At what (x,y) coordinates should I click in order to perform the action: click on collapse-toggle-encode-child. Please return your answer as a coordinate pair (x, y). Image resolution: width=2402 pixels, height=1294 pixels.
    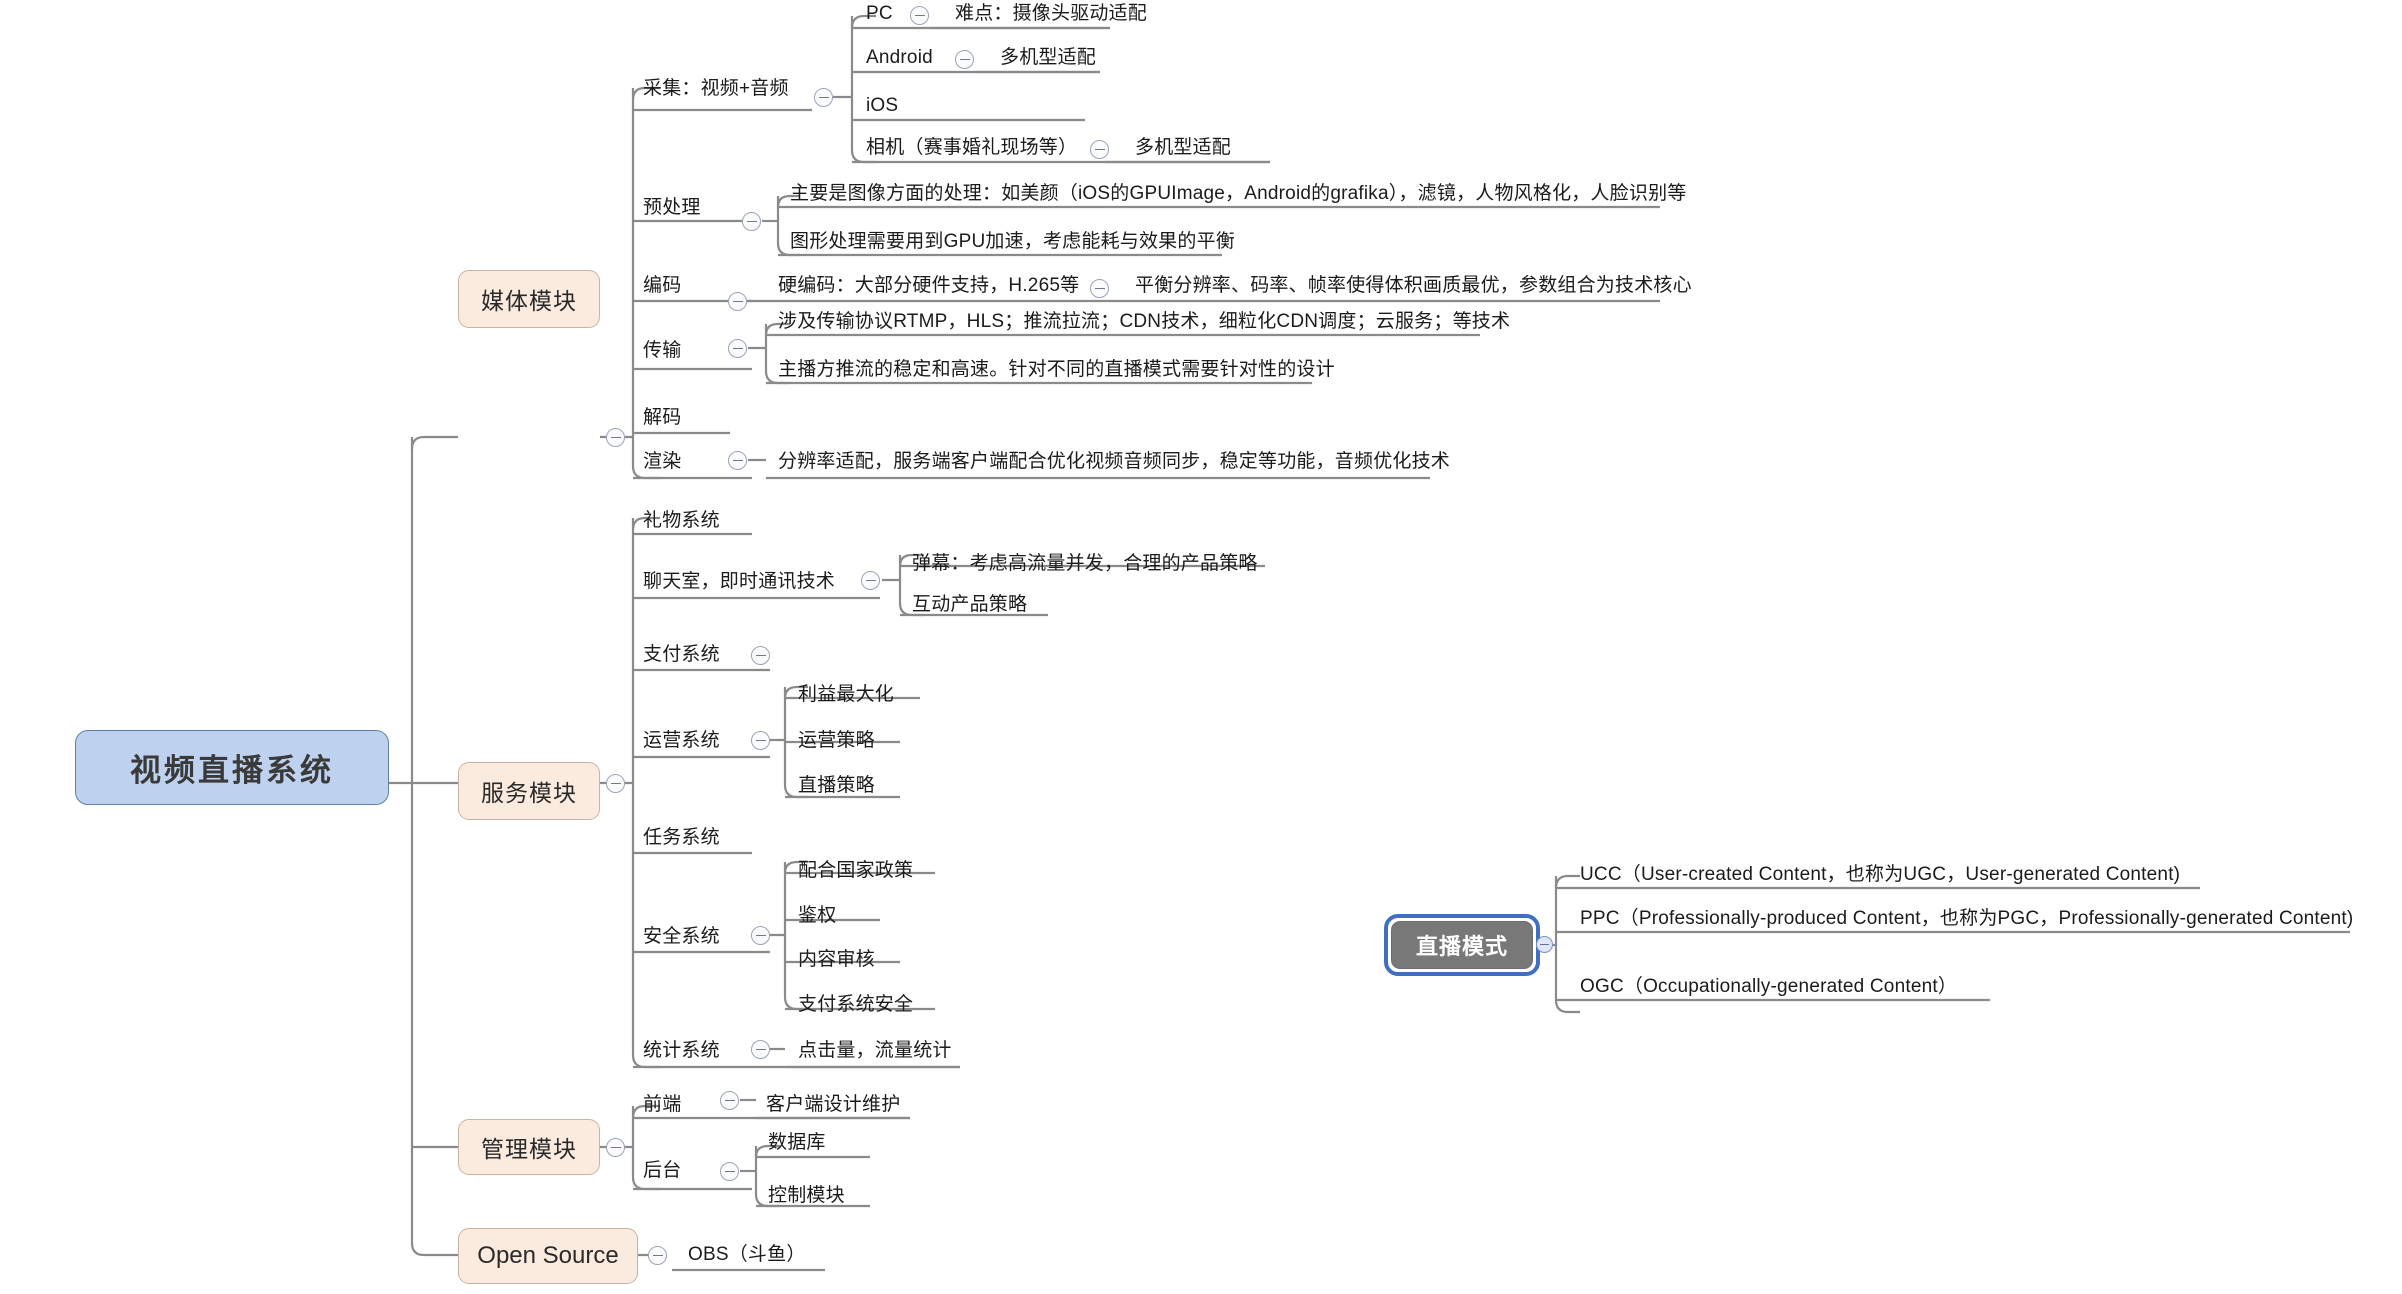
    Looking at the image, I should click on (1099, 288).